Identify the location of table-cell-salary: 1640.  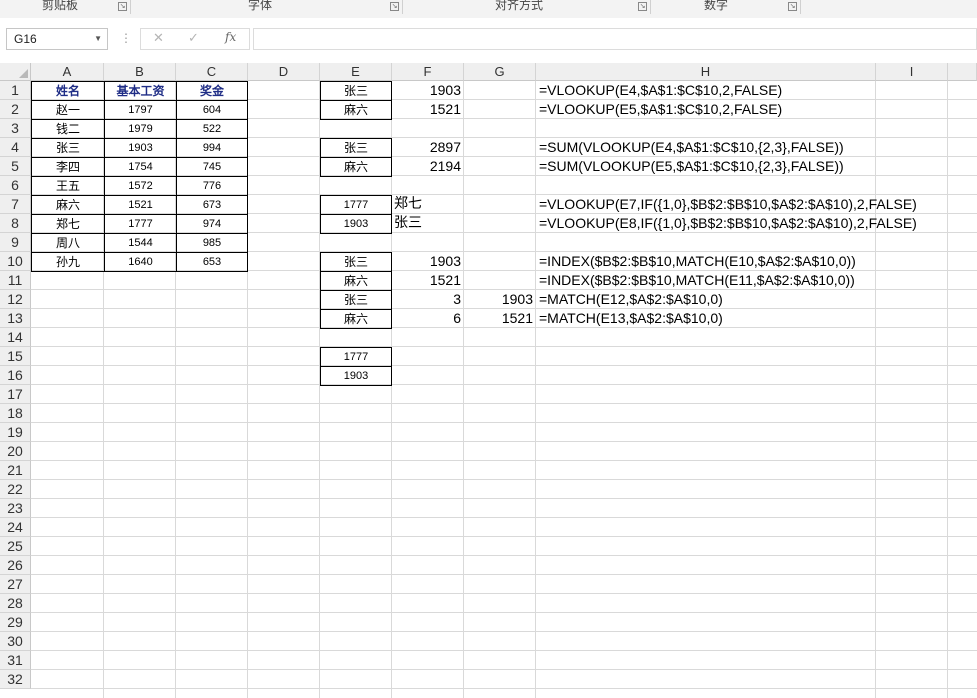
(140, 262).